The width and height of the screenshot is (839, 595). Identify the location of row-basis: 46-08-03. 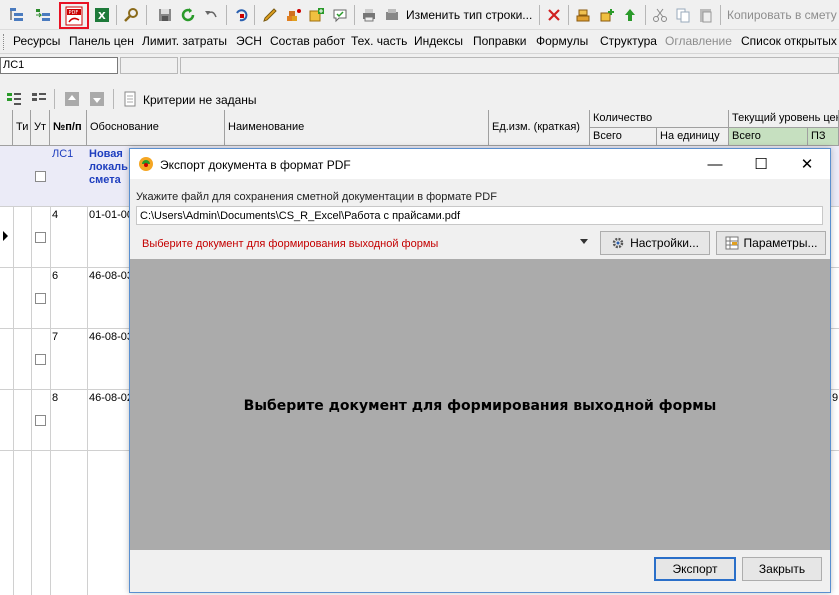
(109, 276).